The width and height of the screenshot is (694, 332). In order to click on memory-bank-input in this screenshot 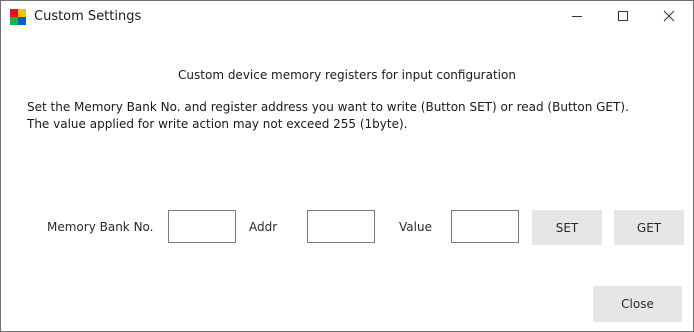, I will do `click(202, 226)`.